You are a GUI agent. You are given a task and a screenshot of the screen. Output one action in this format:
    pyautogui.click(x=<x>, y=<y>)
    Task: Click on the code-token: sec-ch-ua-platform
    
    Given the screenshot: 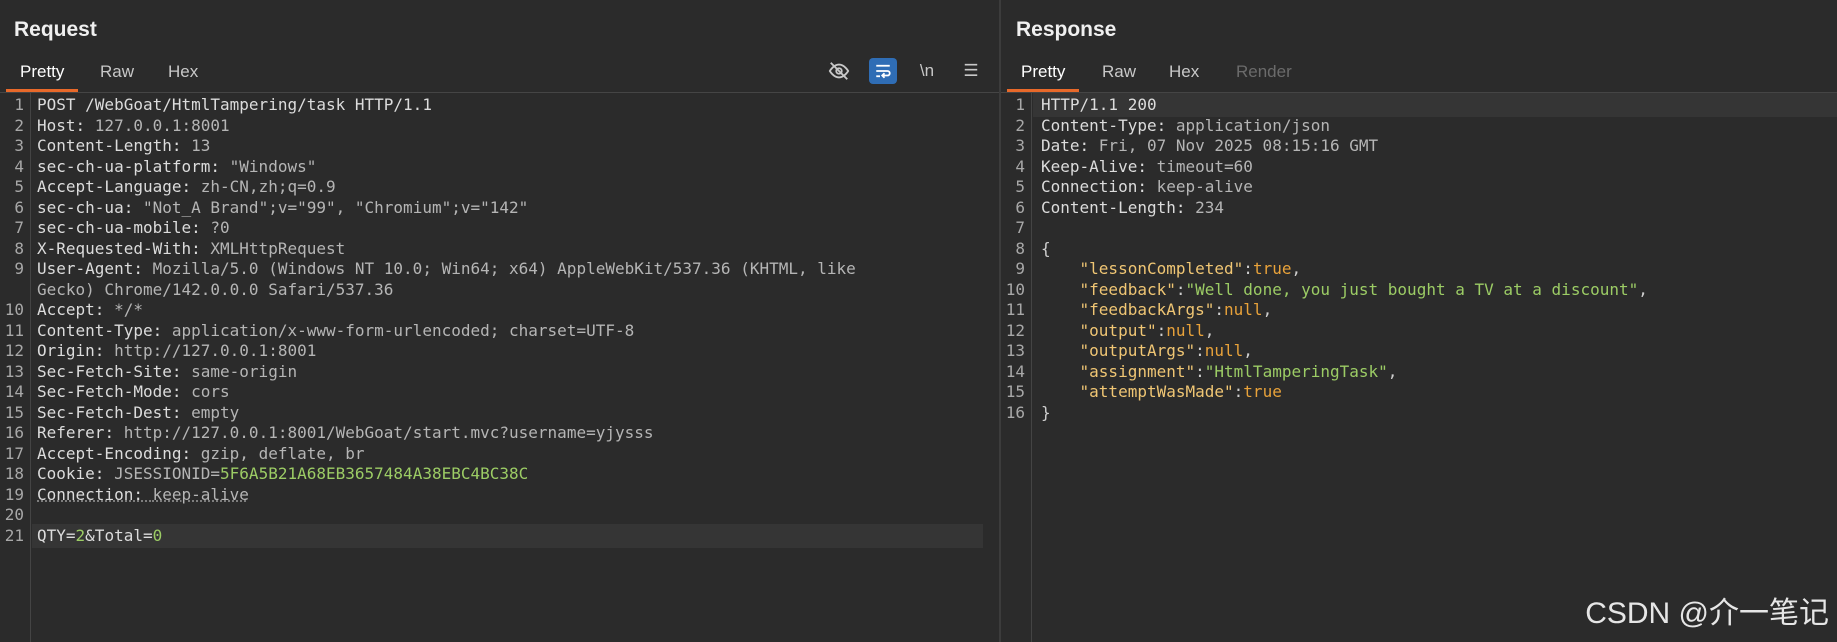 What is the action you would take?
    pyautogui.click(x=124, y=166)
    